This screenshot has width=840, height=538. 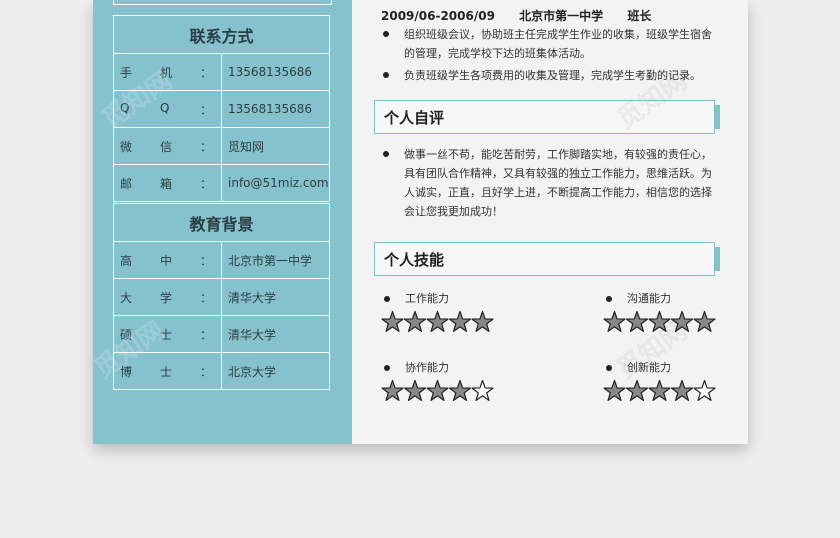 I want to click on education-label: 大学：, so click(x=167, y=297).